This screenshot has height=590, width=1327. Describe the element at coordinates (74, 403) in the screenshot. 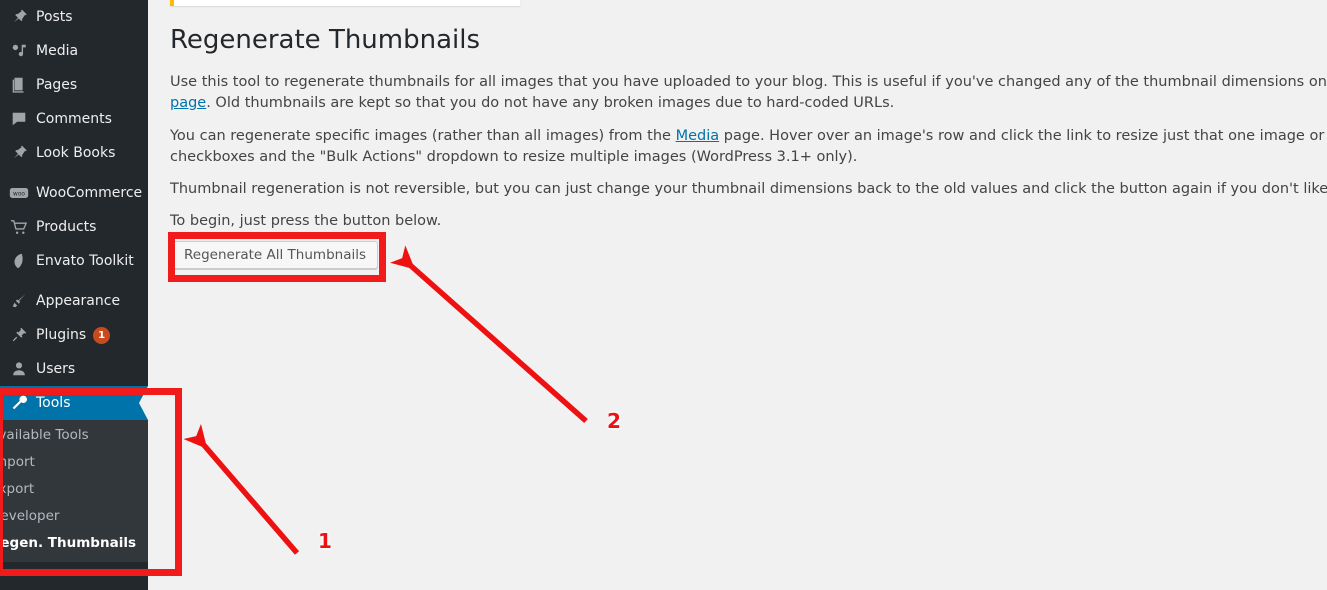

I see `sidebar-item-tools: Tools` at that location.